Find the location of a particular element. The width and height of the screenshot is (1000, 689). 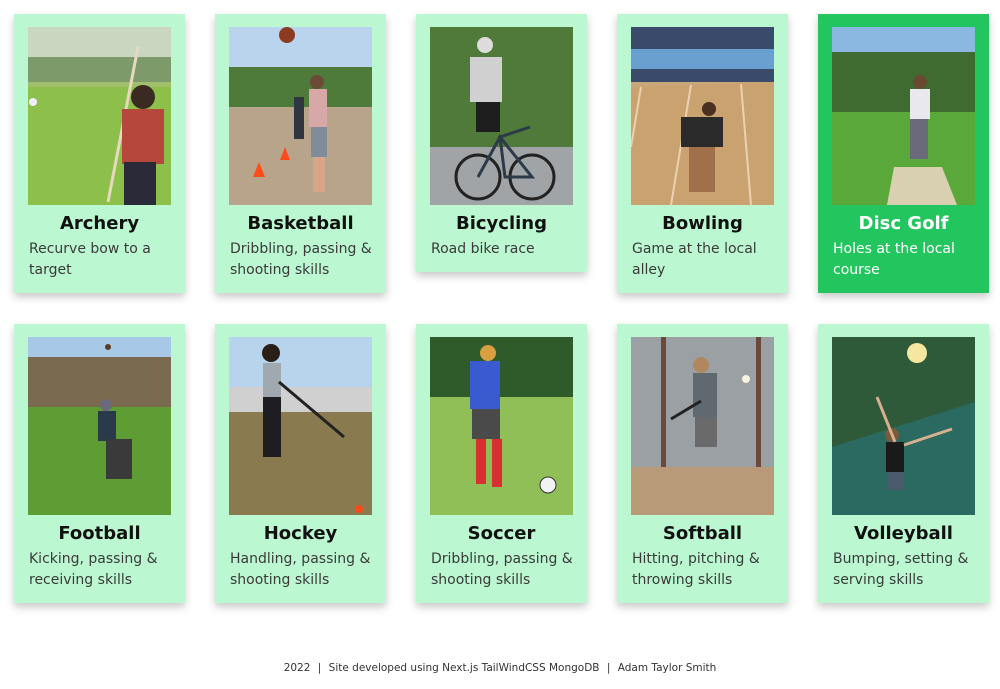

archery-photo is located at coordinates (99, 116).